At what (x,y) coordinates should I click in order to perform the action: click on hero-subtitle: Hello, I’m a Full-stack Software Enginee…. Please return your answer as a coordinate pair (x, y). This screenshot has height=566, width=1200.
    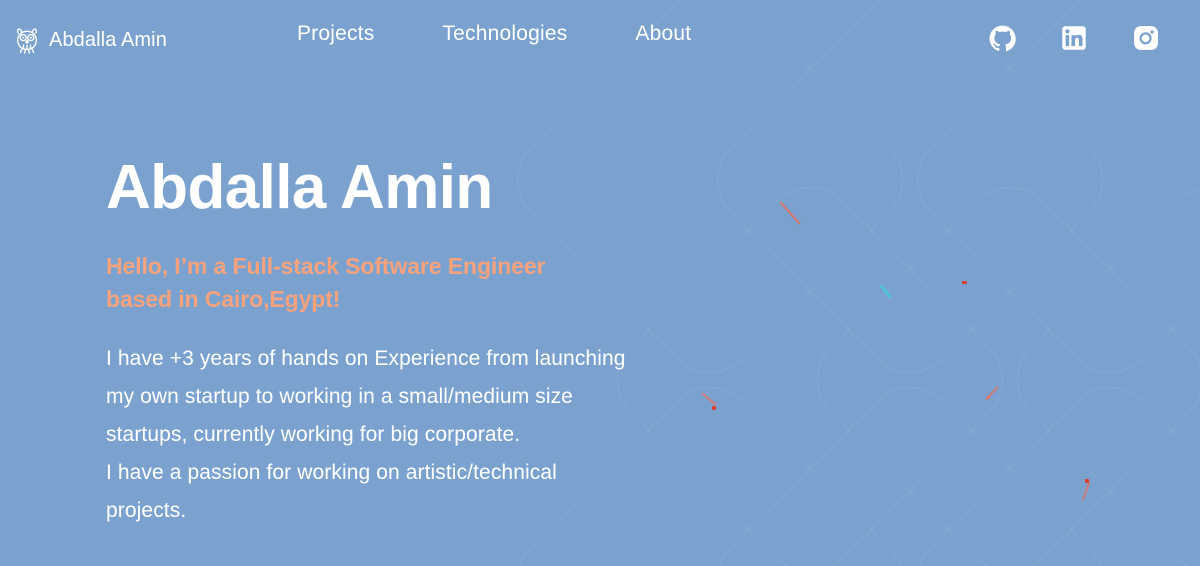
    Looking at the image, I should click on (326, 282).